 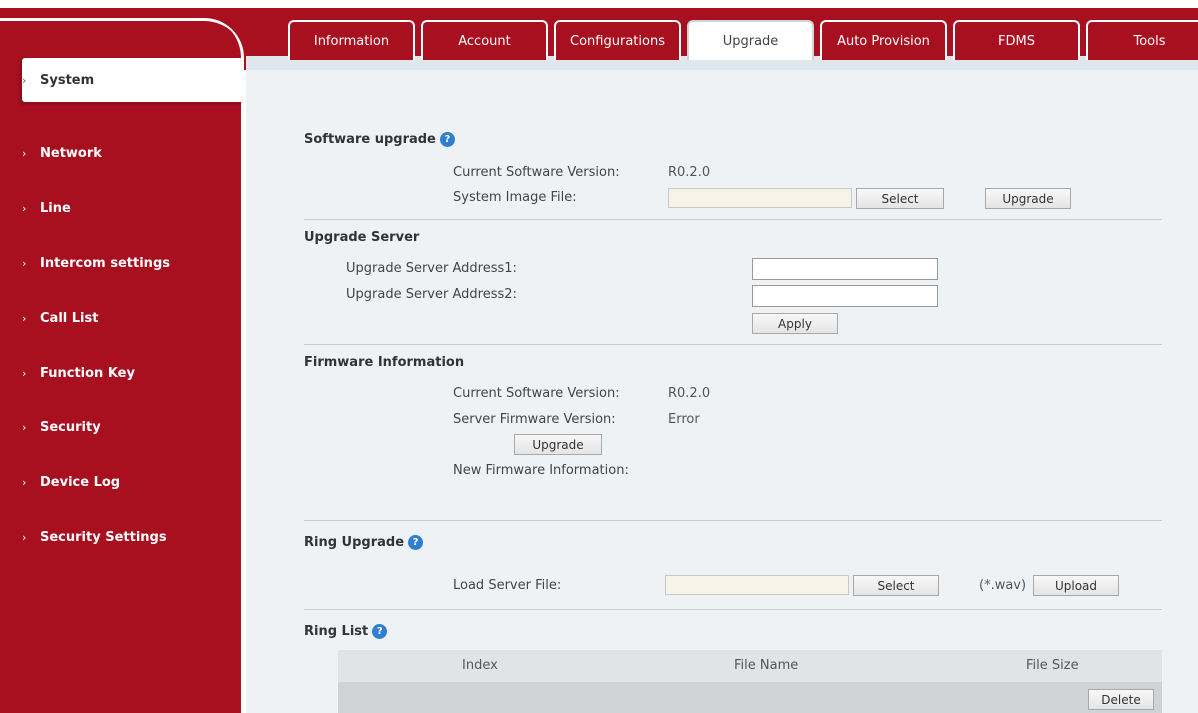 What do you see at coordinates (133, 208) in the screenshot?
I see `sidebar-item-line: › Line` at bounding box center [133, 208].